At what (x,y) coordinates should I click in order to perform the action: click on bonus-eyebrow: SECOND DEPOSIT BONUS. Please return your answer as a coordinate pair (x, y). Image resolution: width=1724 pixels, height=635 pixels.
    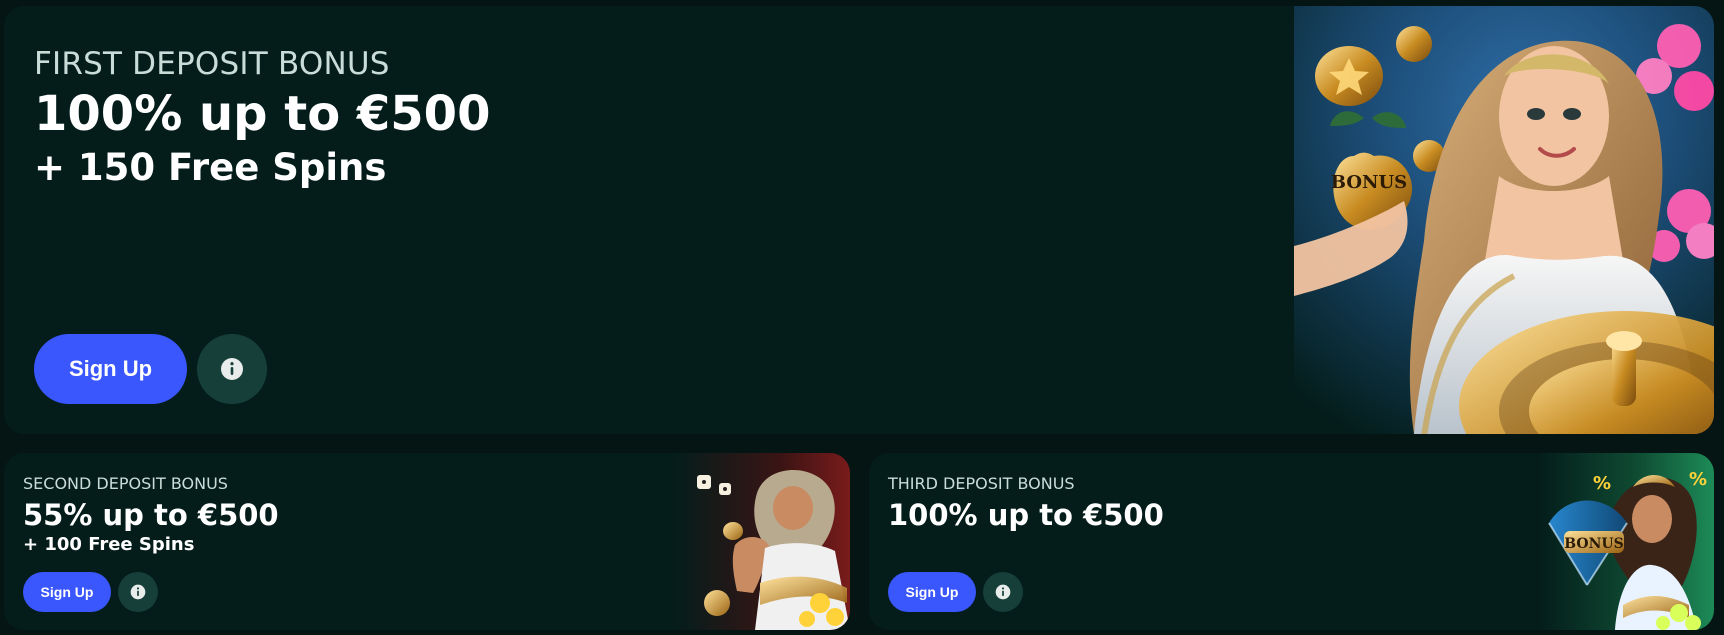
    Looking at the image, I should click on (125, 483).